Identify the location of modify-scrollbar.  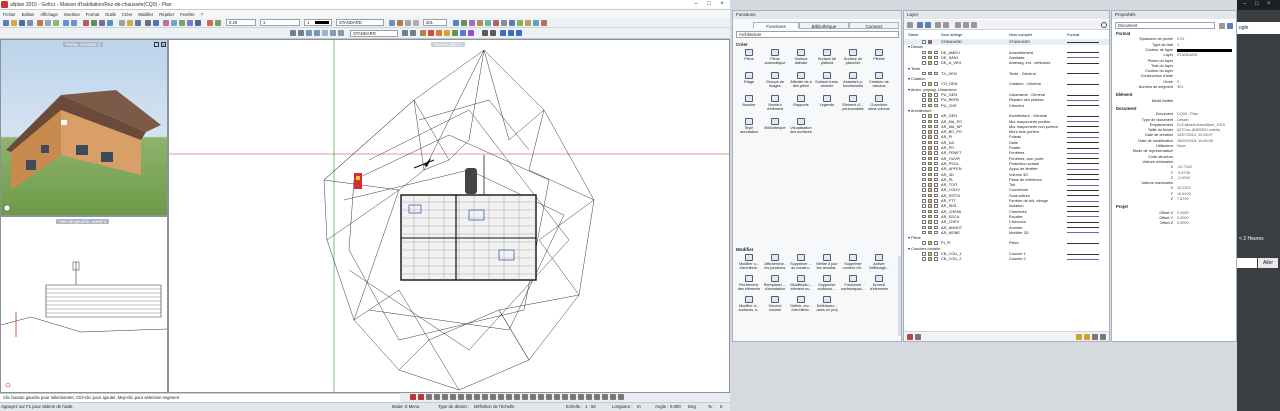
(899, 296).